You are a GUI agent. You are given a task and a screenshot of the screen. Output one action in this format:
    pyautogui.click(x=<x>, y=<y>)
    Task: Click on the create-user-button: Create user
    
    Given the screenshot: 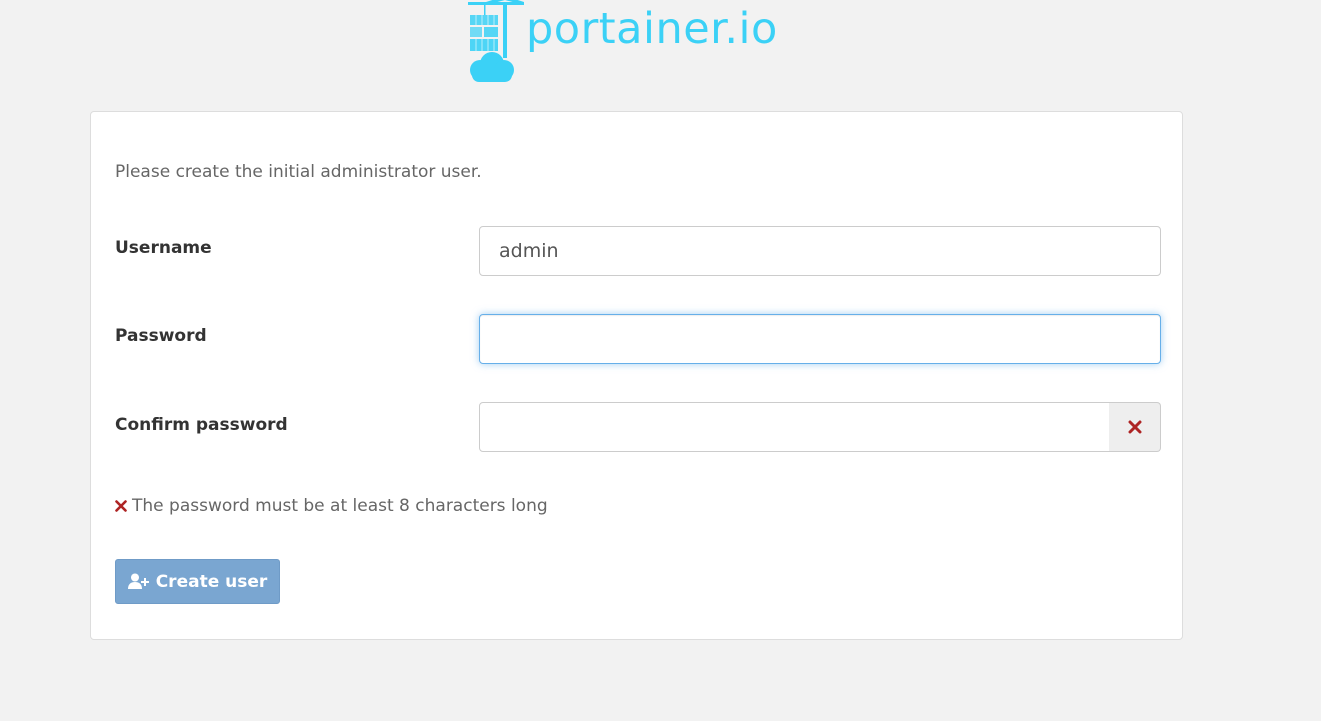 What is the action you would take?
    pyautogui.click(x=197, y=581)
    